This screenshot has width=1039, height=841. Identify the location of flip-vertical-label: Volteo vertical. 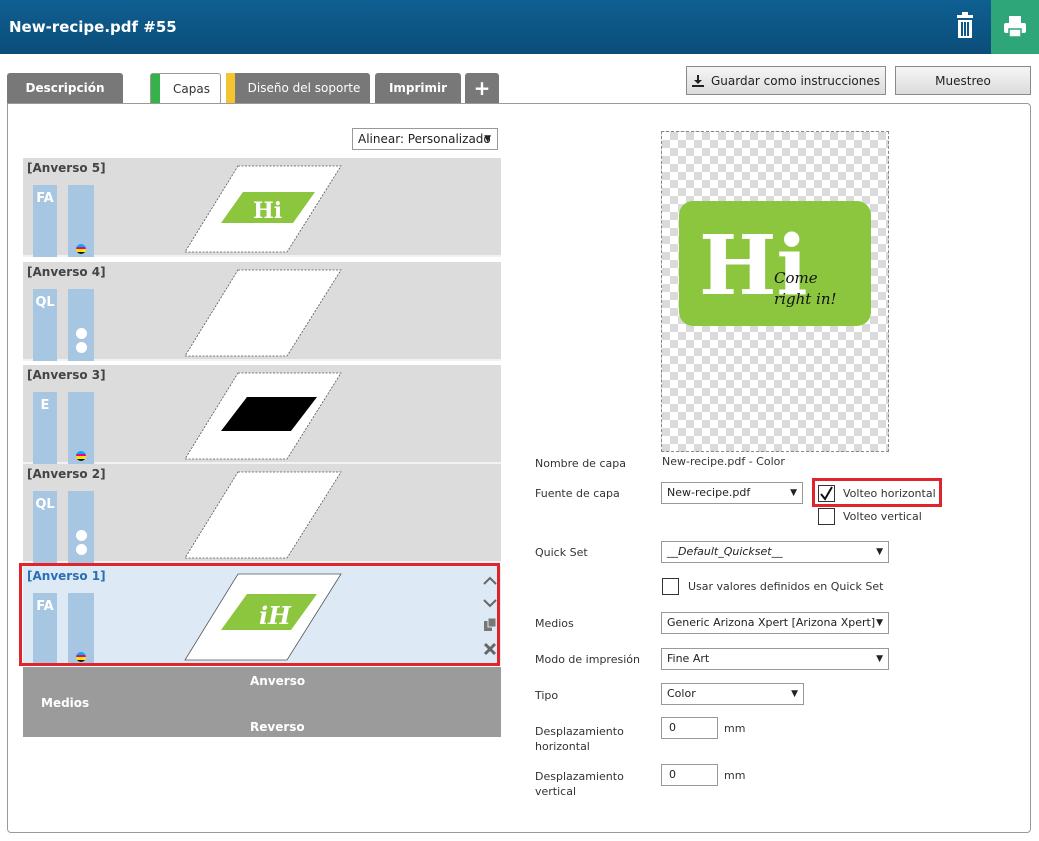
(882, 516).